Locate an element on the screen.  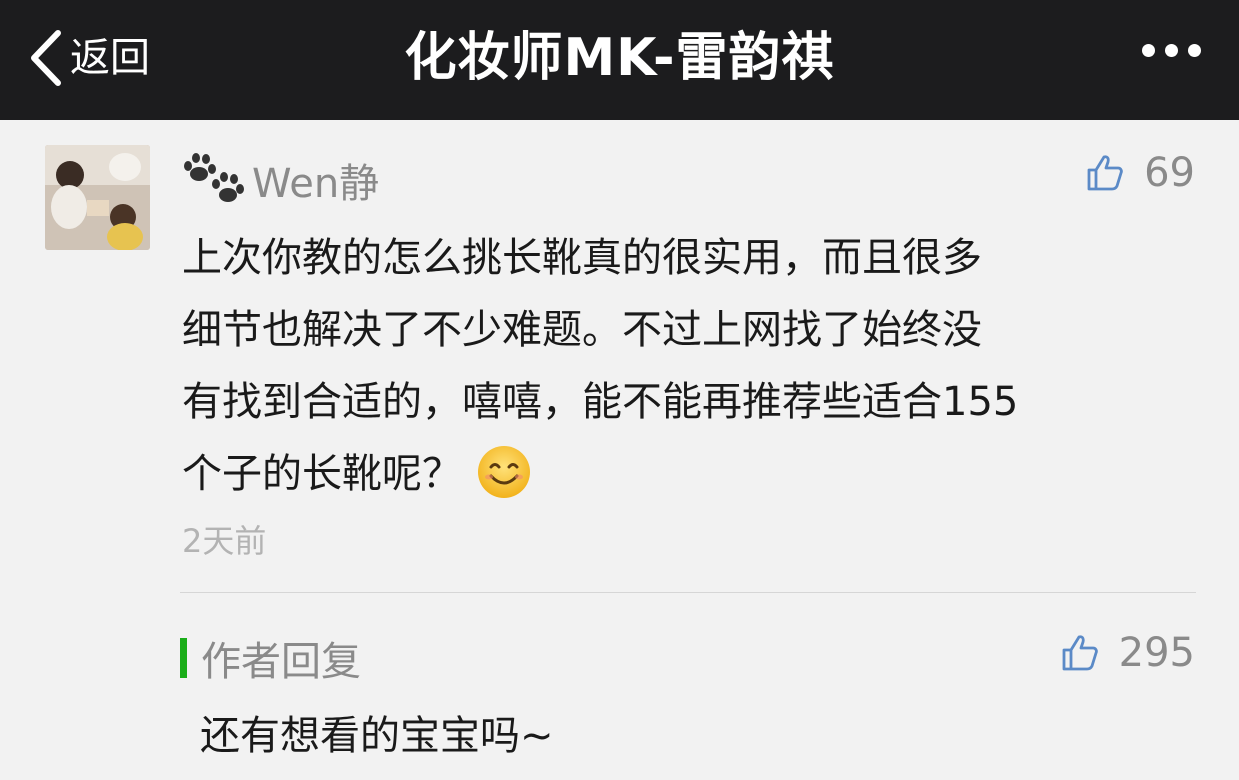
page-title: 化妆师MK-雷韵祺 is located at coordinates (619, 58).